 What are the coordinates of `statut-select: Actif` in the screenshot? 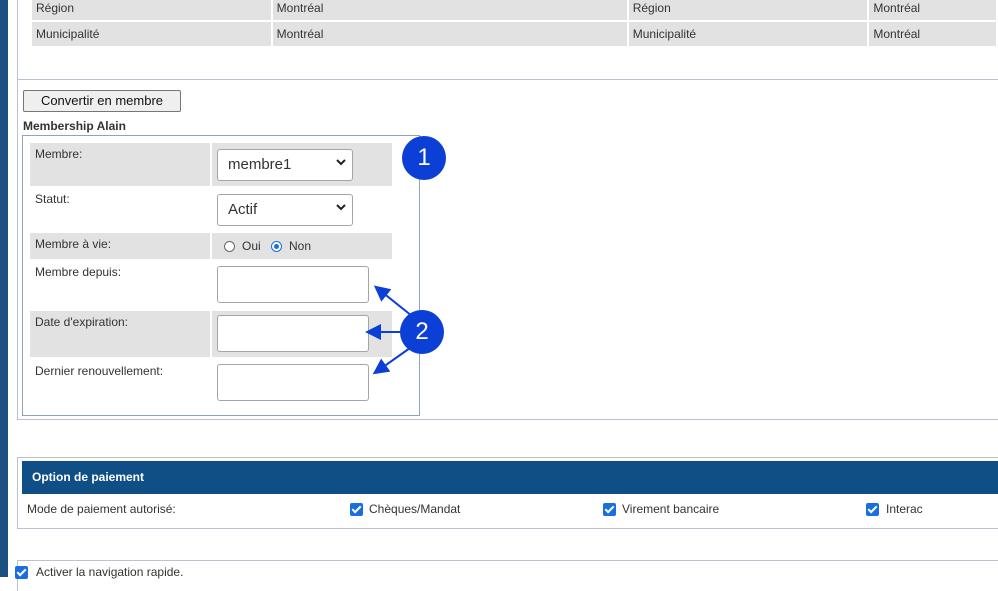 It's located at (285, 210).